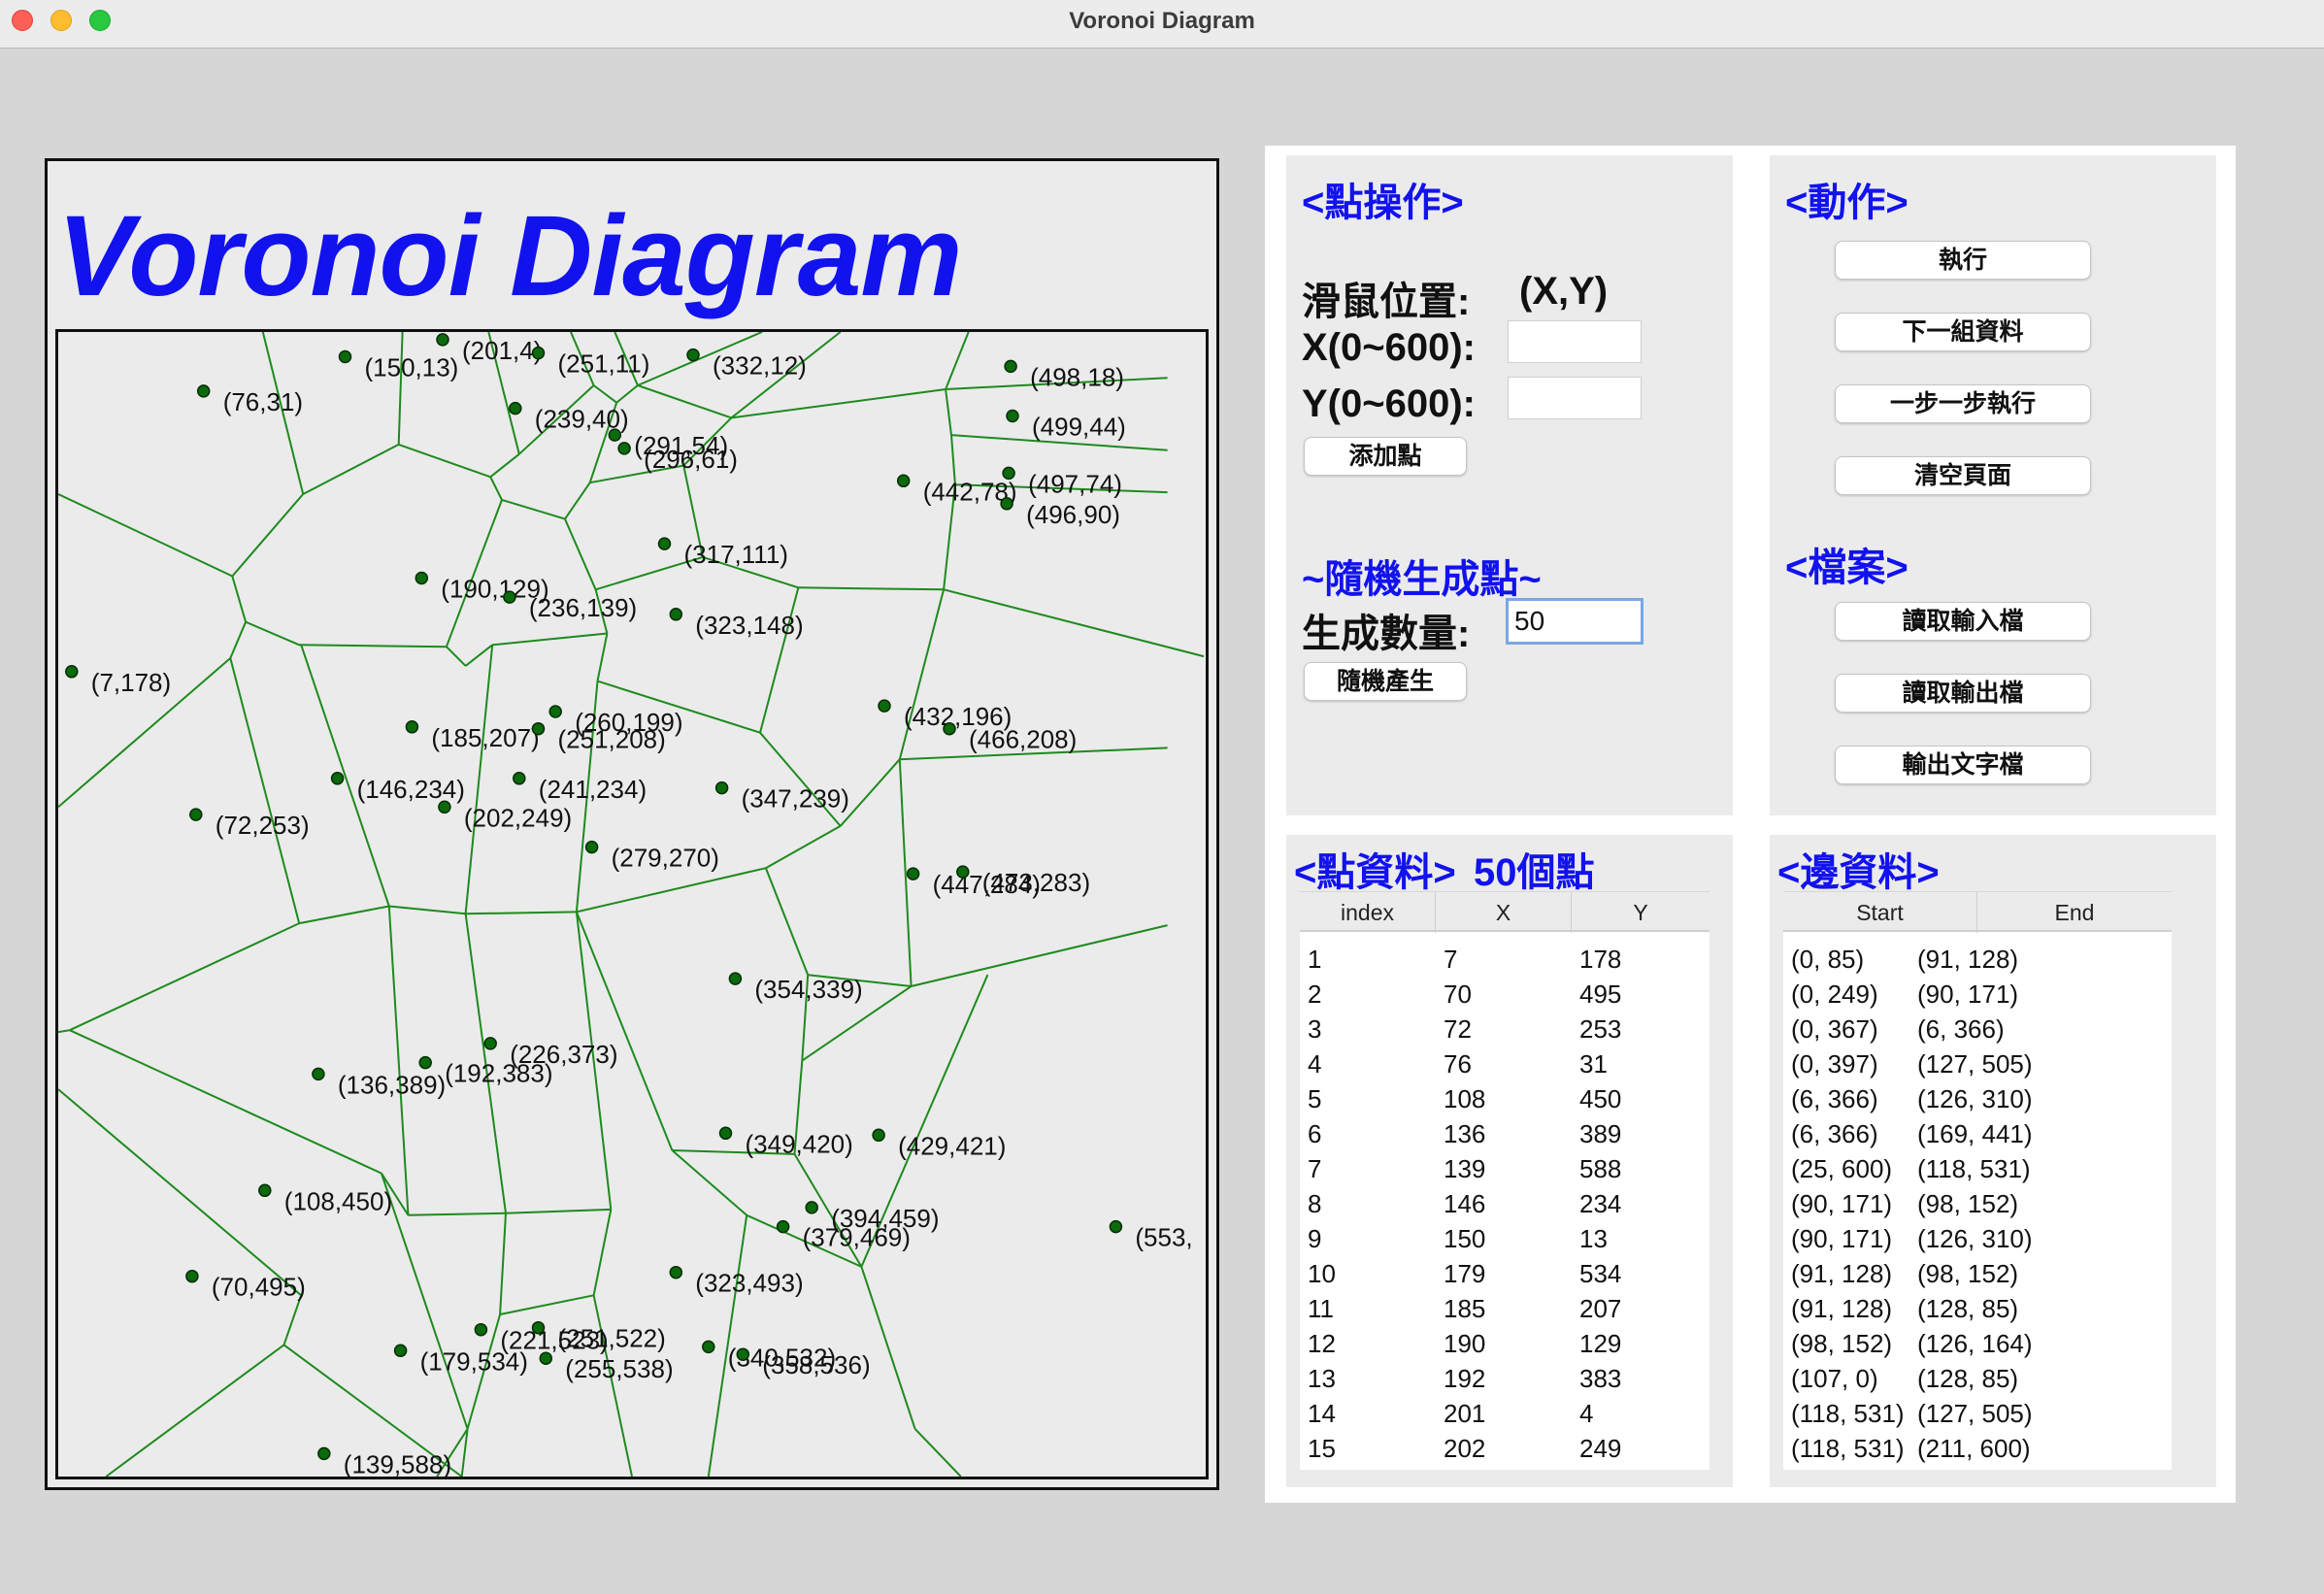 The height and width of the screenshot is (1594, 2324). Describe the element at coordinates (1977, 1098) in the screenshot. I see `table-row: (6, 366) (126, 310)` at that location.